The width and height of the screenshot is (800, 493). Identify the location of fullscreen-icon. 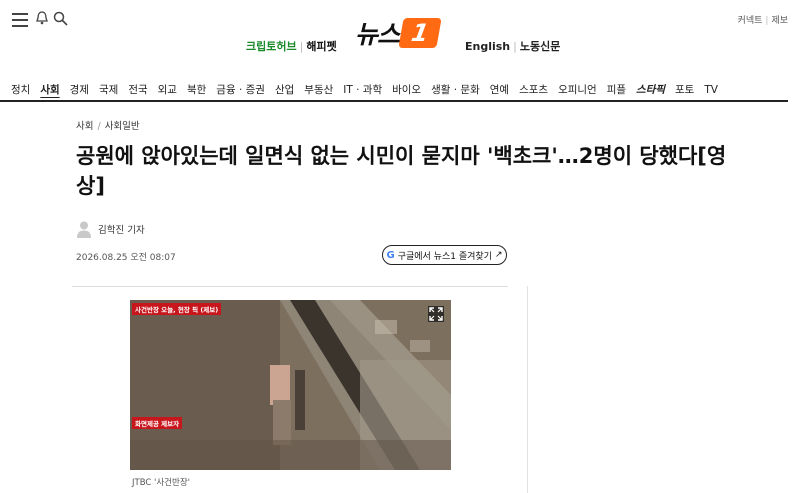
(436, 314).